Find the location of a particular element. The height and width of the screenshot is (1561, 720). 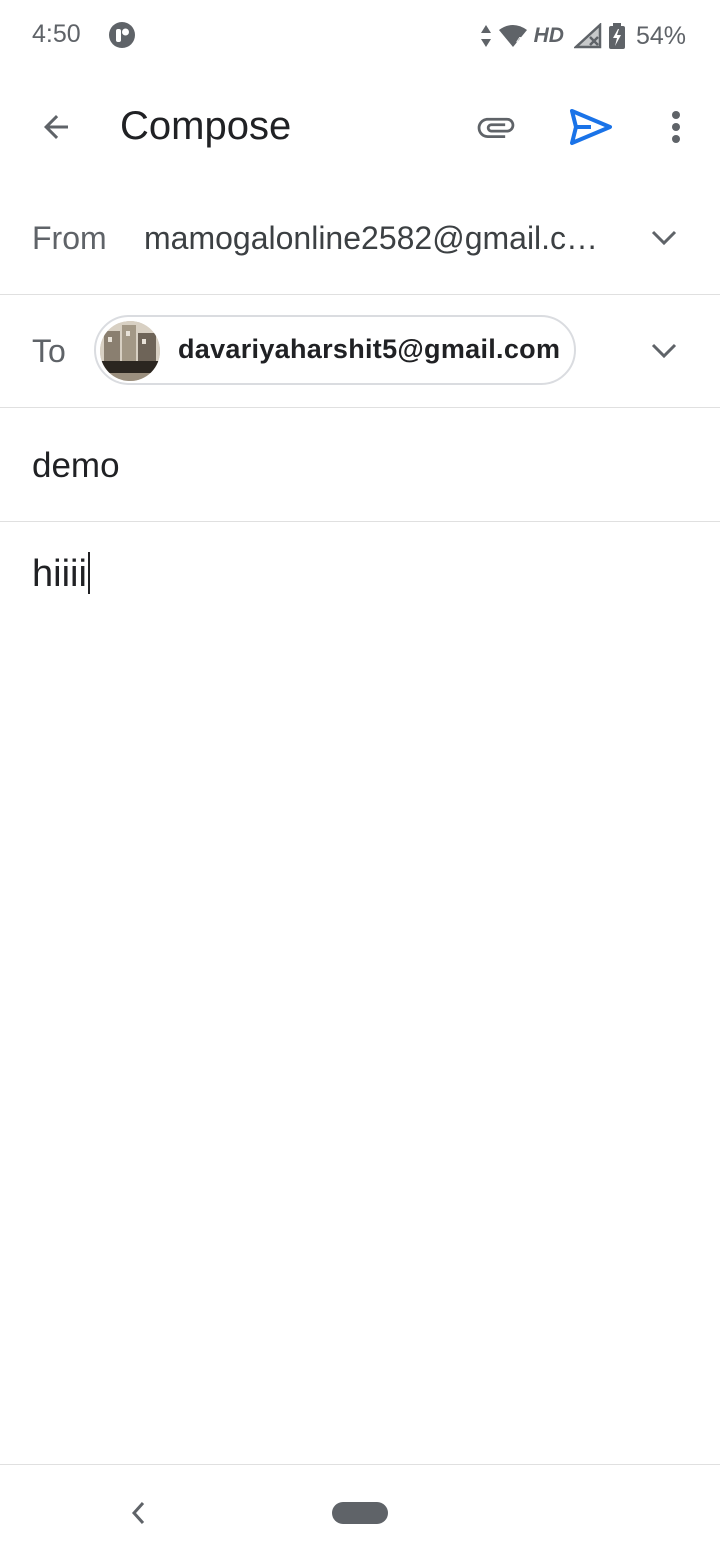

send-button is located at coordinates (591, 127).